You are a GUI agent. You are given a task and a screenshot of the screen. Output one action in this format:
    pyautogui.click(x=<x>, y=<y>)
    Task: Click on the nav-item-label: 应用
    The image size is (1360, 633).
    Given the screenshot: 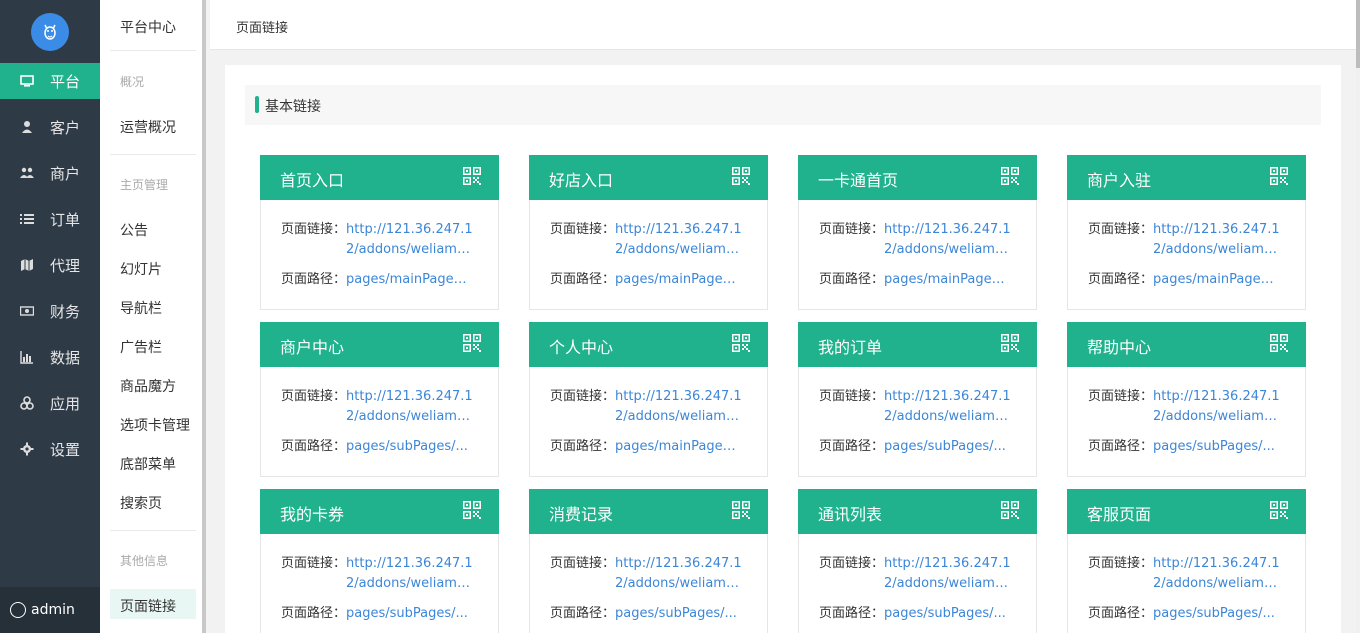 What is the action you would take?
    pyautogui.click(x=65, y=403)
    